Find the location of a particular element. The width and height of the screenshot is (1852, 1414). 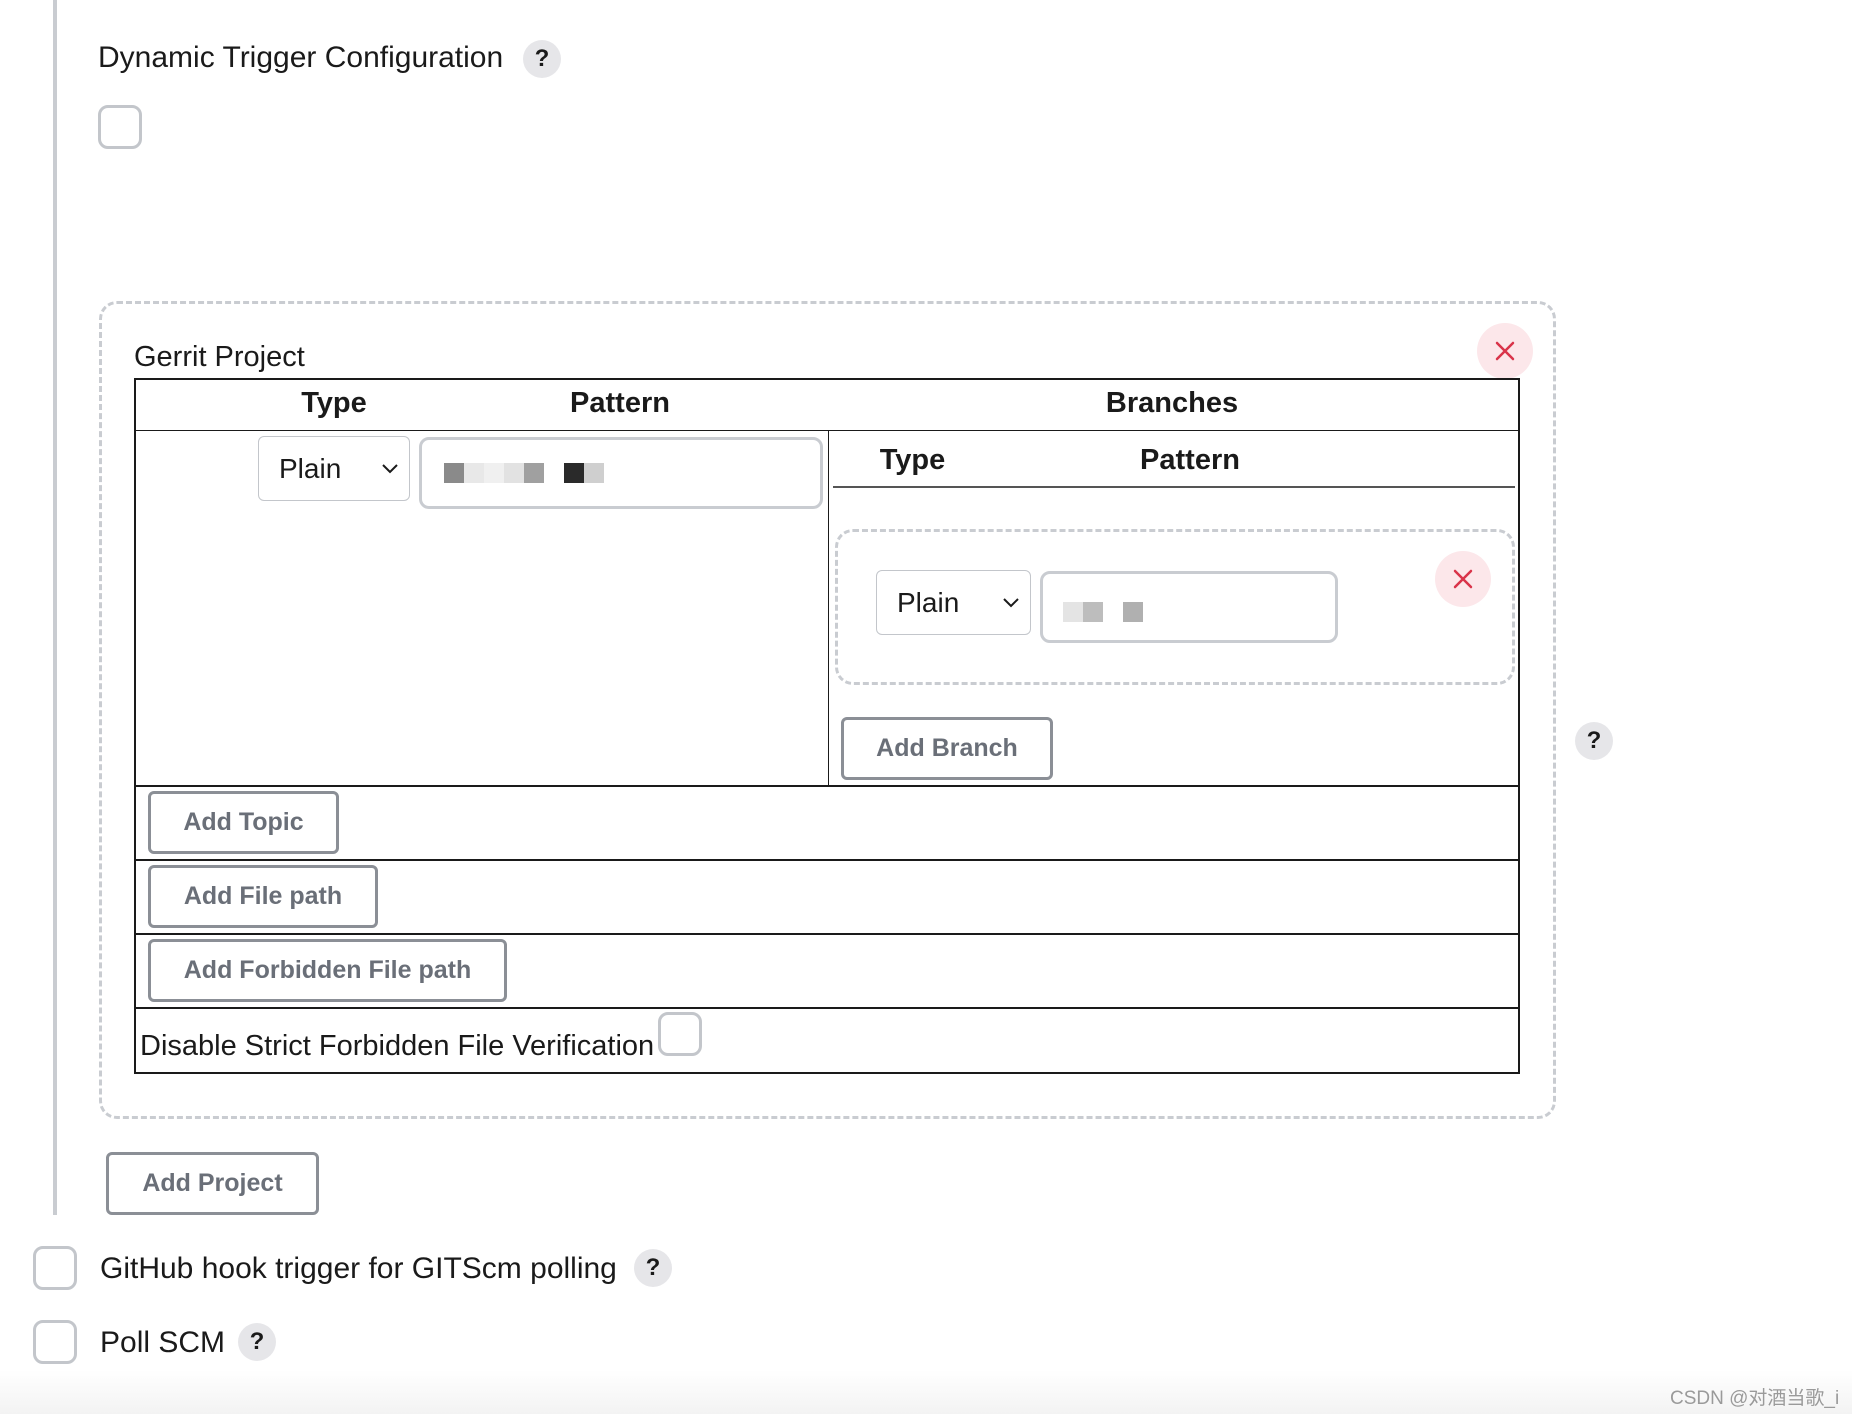

table-header-divider is located at coordinates (827, 430).